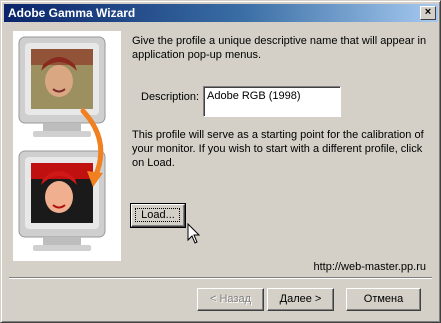 The height and width of the screenshot is (323, 441). I want to click on mouse-pointer-icon, so click(194, 235).